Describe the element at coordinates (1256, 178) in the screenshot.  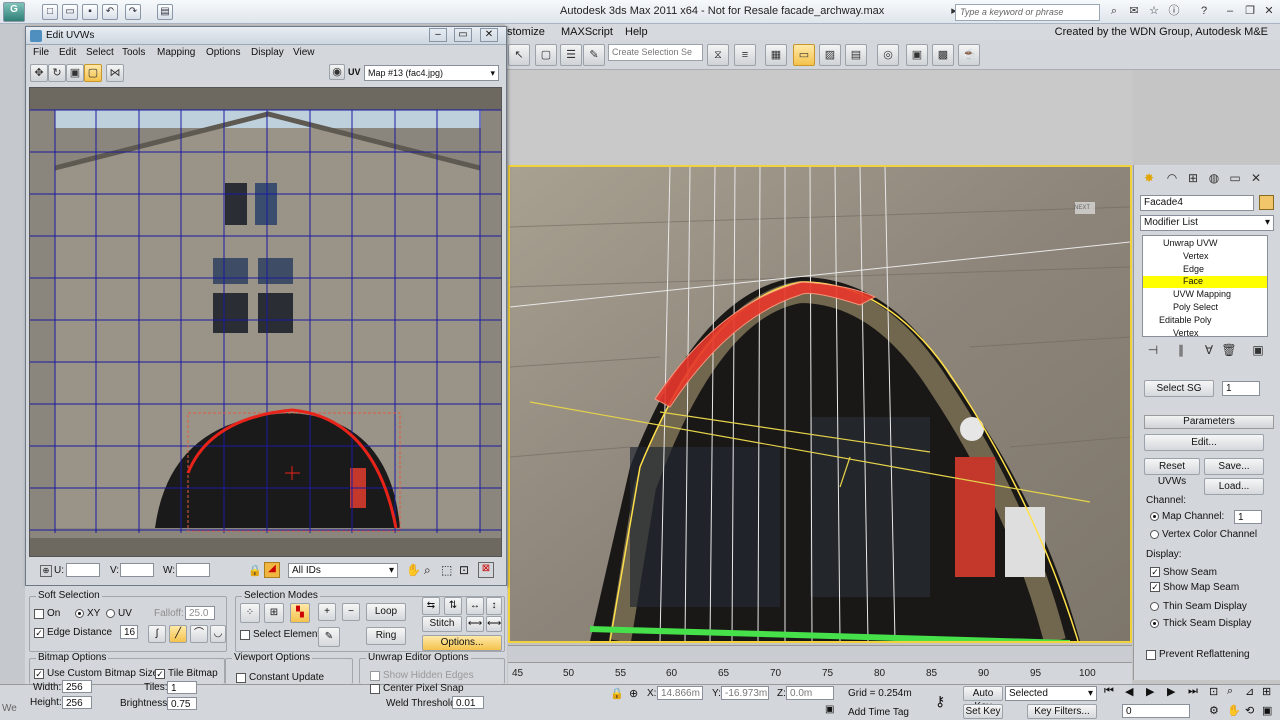
I see `utilities-tab-icon: ✕` at that location.